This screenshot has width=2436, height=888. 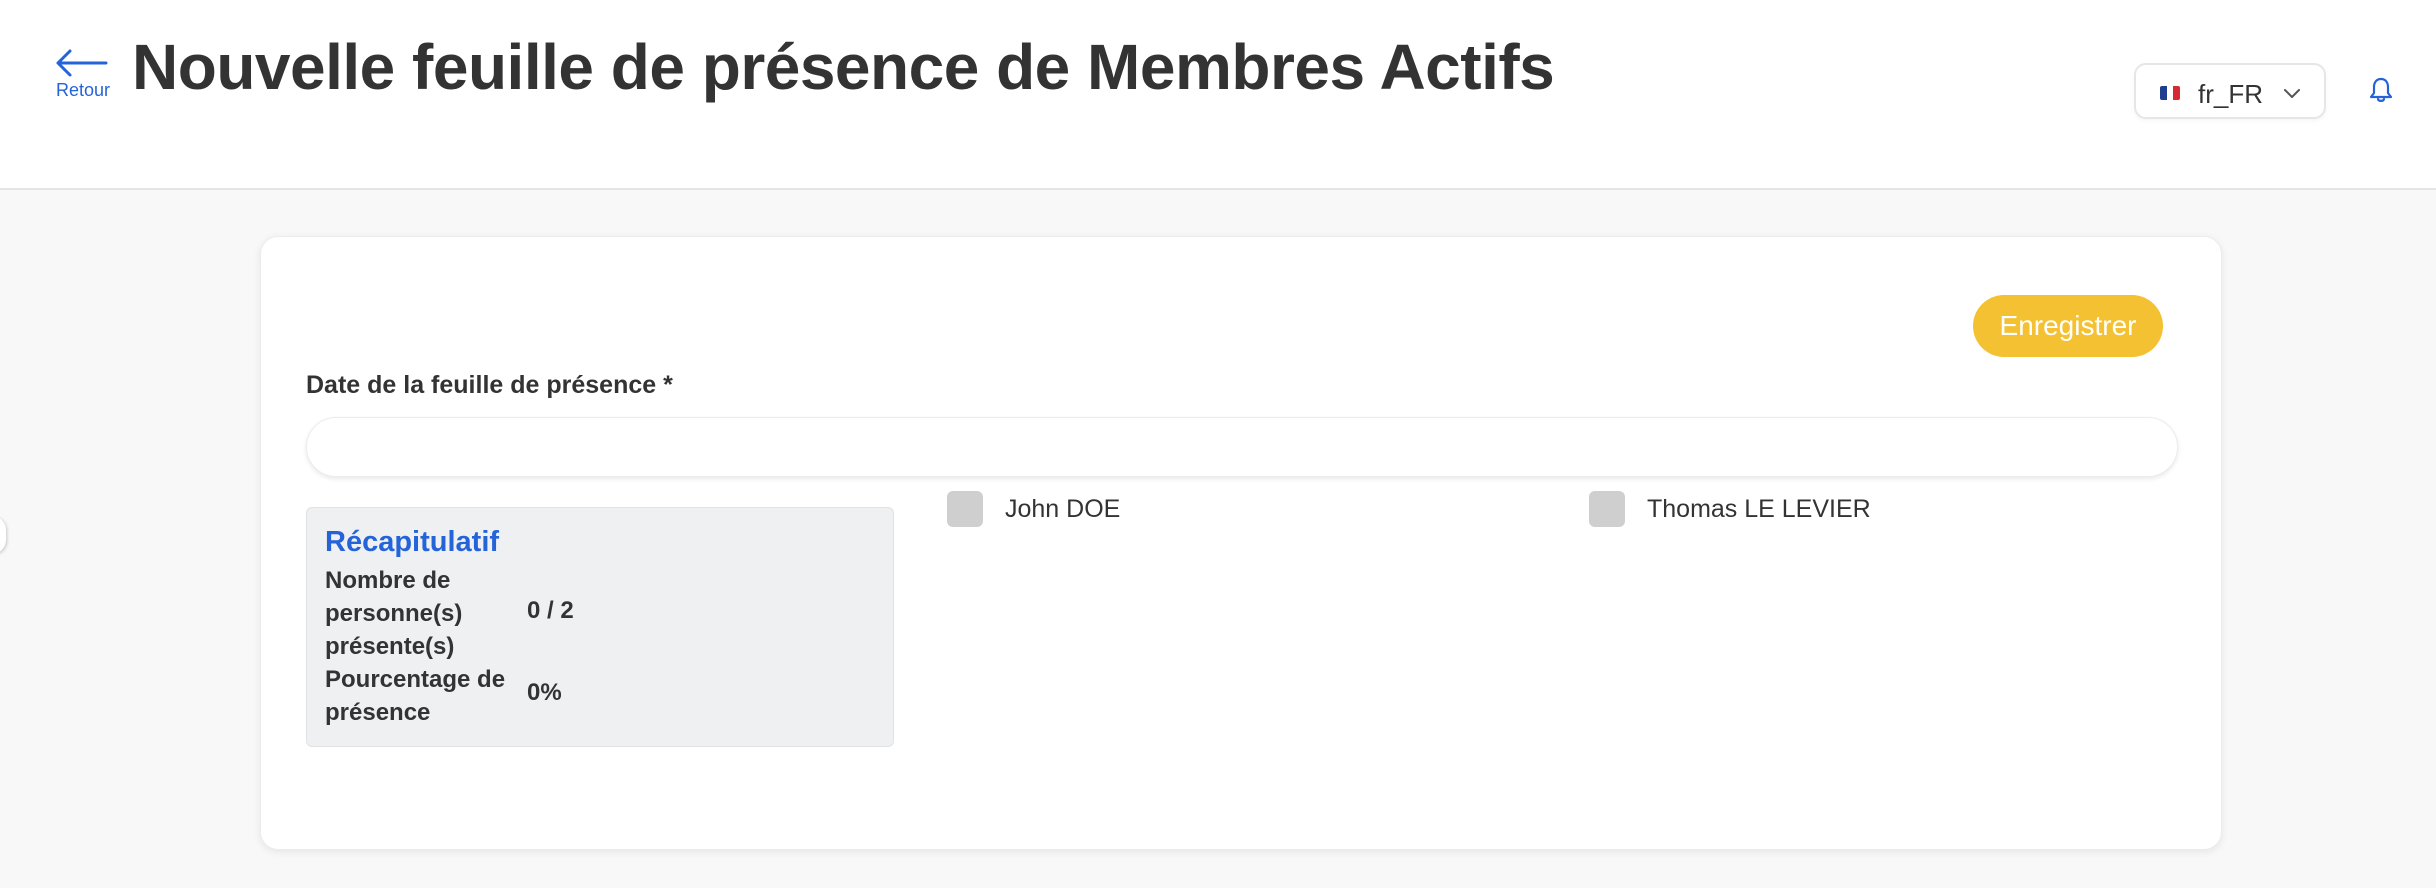 What do you see at coordinates (1063, 509) in the screenshot?
I see `member-name: John DOE` at bounding box center [1063, 509].